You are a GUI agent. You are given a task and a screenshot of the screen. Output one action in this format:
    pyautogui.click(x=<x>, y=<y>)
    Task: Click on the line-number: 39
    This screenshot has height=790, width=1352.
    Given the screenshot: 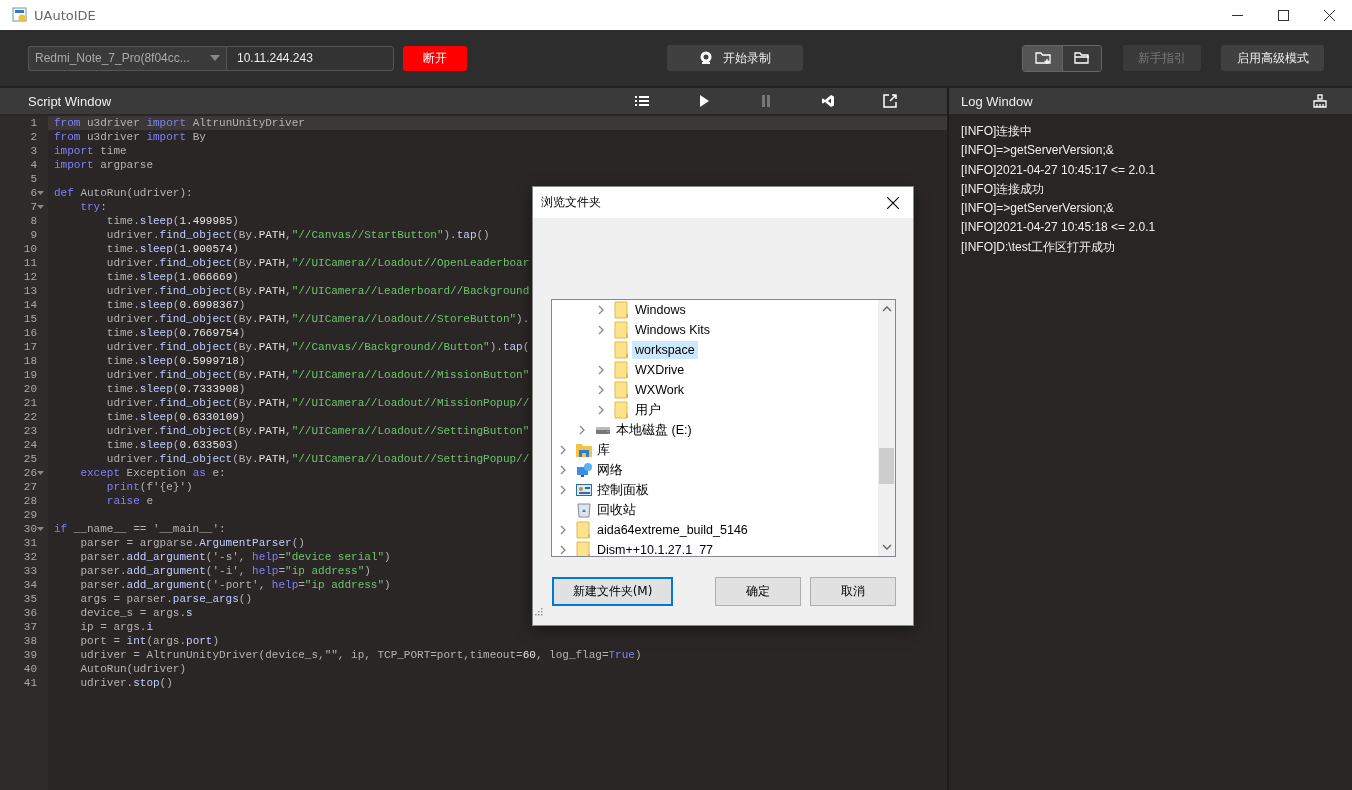 What is the action you would take?
    pyautogui.click(x=29, y=655)
    